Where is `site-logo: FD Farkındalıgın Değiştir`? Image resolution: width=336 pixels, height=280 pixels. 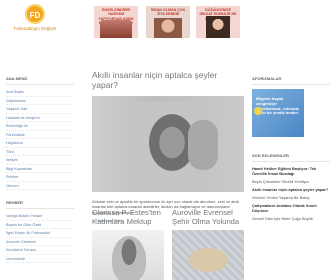 site-logo: FD Farkındalıgın Değiştir is located at coordinates (35, 17).